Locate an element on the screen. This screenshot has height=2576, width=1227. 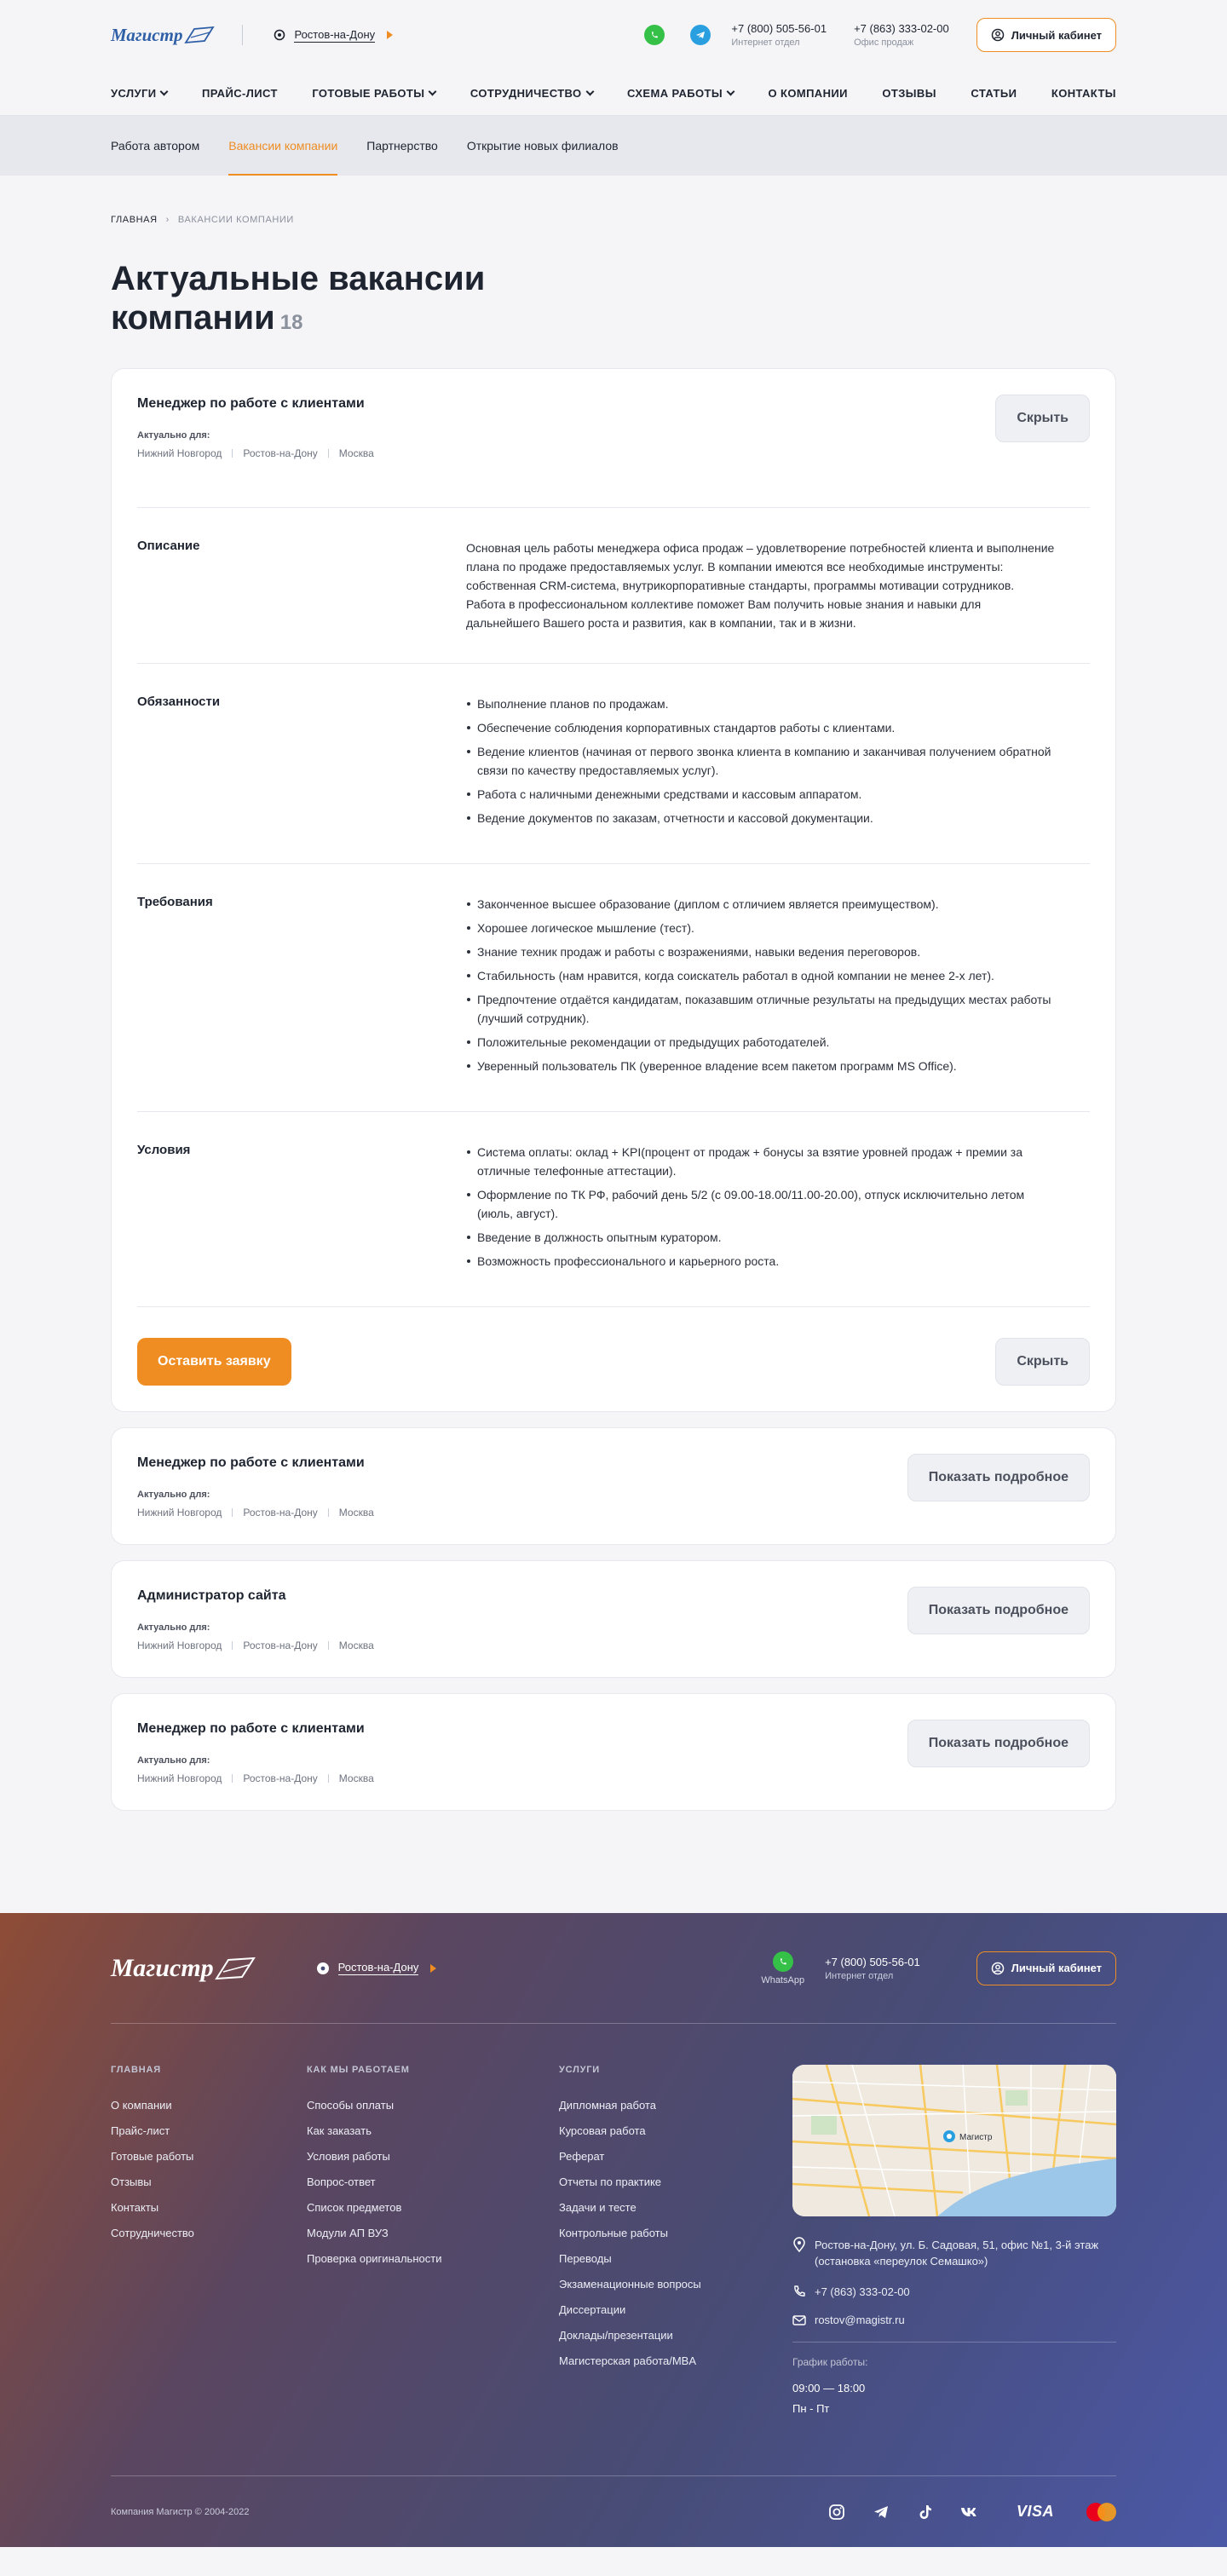
footer-link: Список предметов is located at coordinates (433, 2207).